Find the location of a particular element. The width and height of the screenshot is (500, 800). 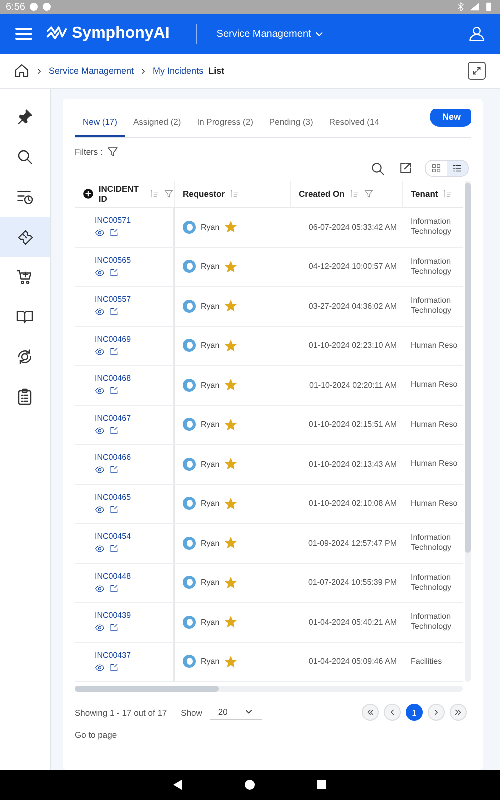

list-icon is located at coordinates (457, 168).